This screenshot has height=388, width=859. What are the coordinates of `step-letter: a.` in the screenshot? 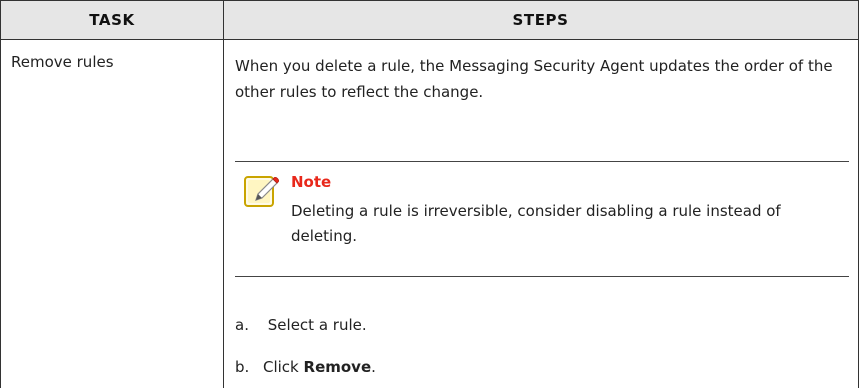 It's located at (242, 325).